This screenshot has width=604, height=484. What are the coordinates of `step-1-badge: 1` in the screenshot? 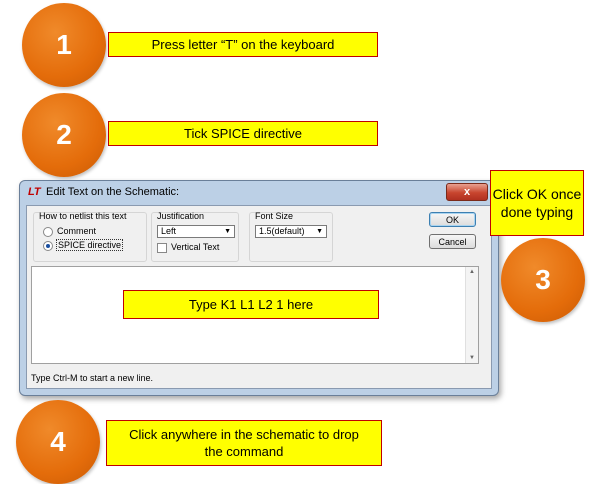 It's located at (64, 45).